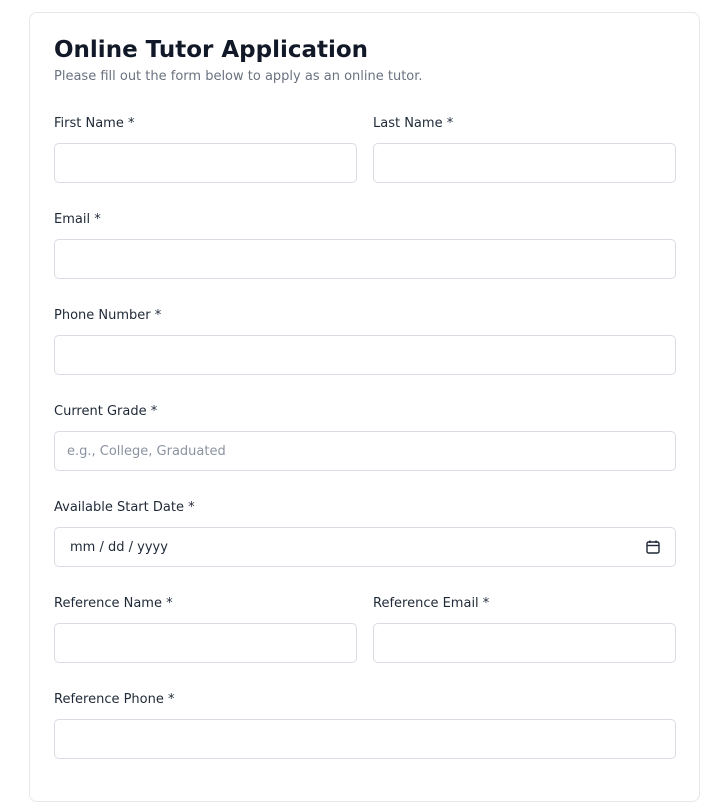 The height and width of the screenshot is (802, 719). I want to click on reference-phone-input, so click(365, 739).